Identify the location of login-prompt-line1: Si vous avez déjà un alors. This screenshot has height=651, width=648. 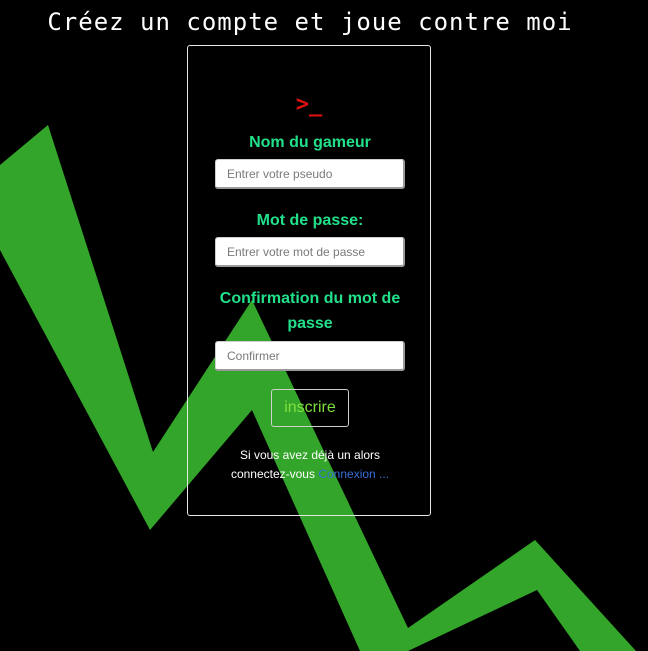
(310, 455).